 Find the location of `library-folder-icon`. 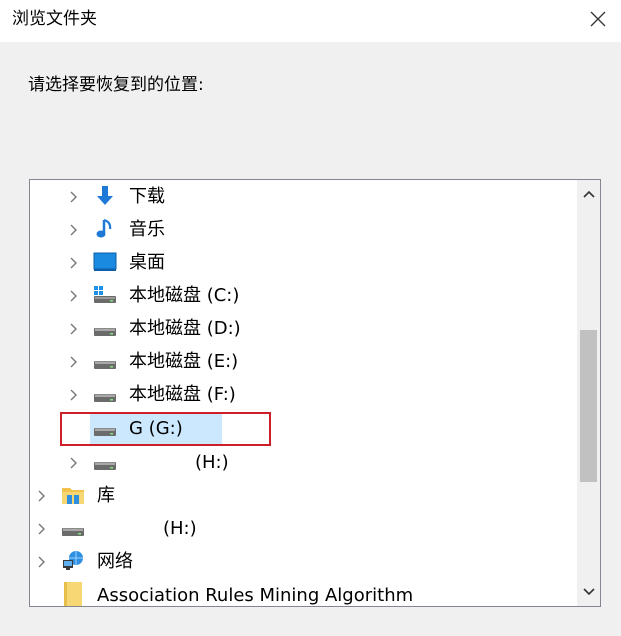

library-folder-icon is located at coordinates (73, 495).